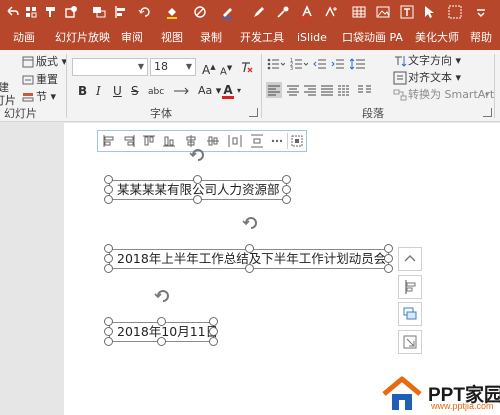  What do you see at coordinates (200, 12) in the screenshot?
I see `no-symbol-icon` at bounding box center [200, 12].